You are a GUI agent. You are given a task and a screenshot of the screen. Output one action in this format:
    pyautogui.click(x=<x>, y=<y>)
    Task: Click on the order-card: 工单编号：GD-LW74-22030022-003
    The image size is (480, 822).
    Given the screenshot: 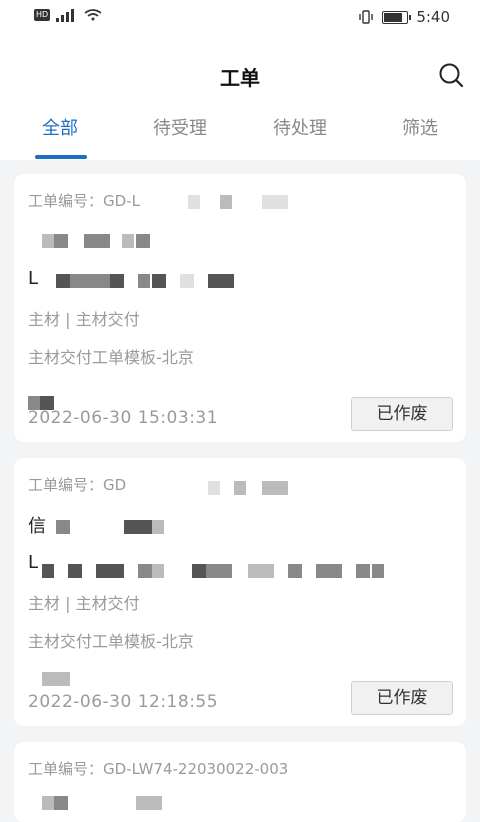 What is the action you would take?
    pyautogui.click(x=240, y=782)
    